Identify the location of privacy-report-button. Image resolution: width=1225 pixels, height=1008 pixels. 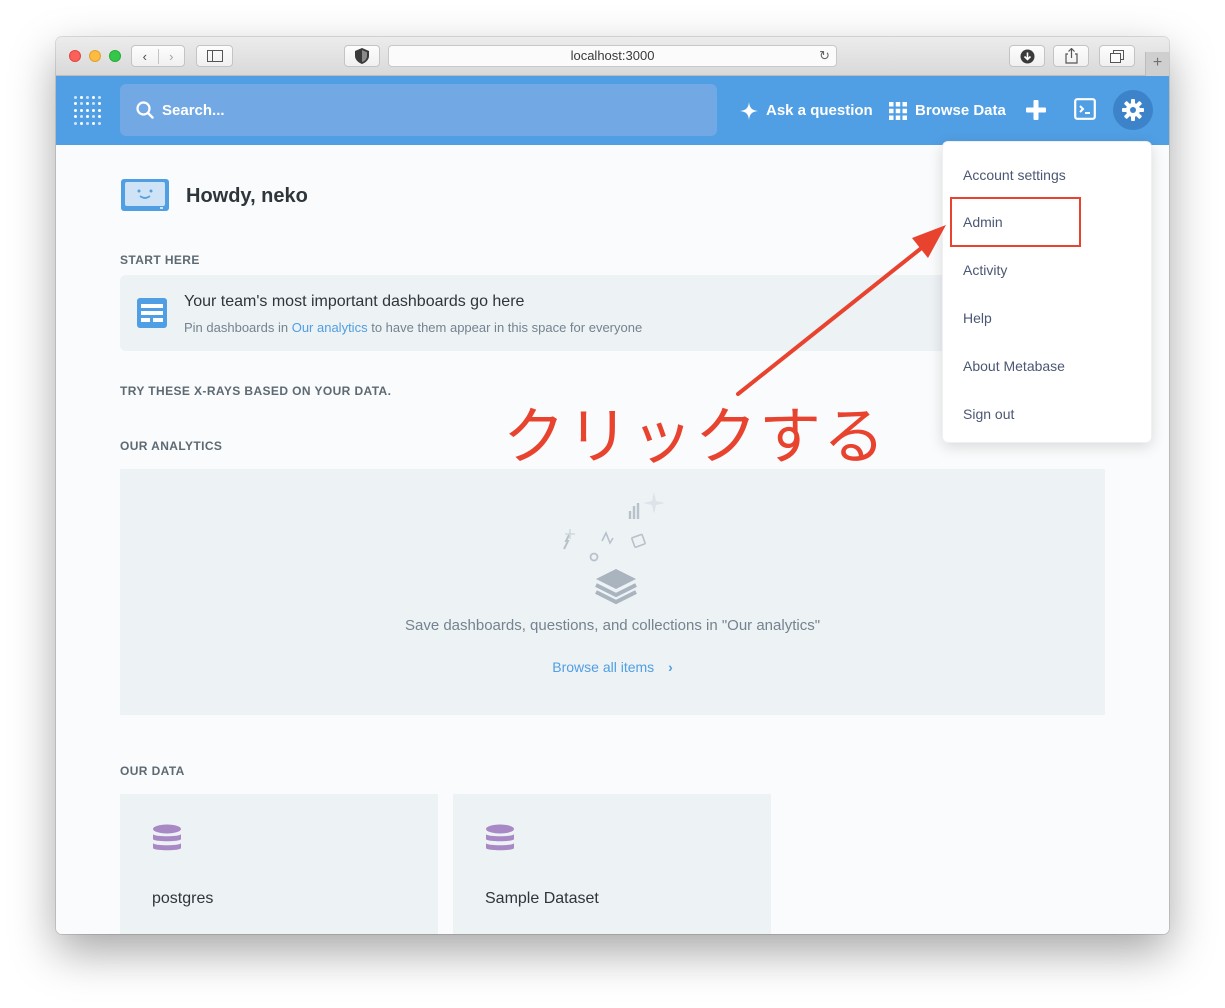
(362, 56).